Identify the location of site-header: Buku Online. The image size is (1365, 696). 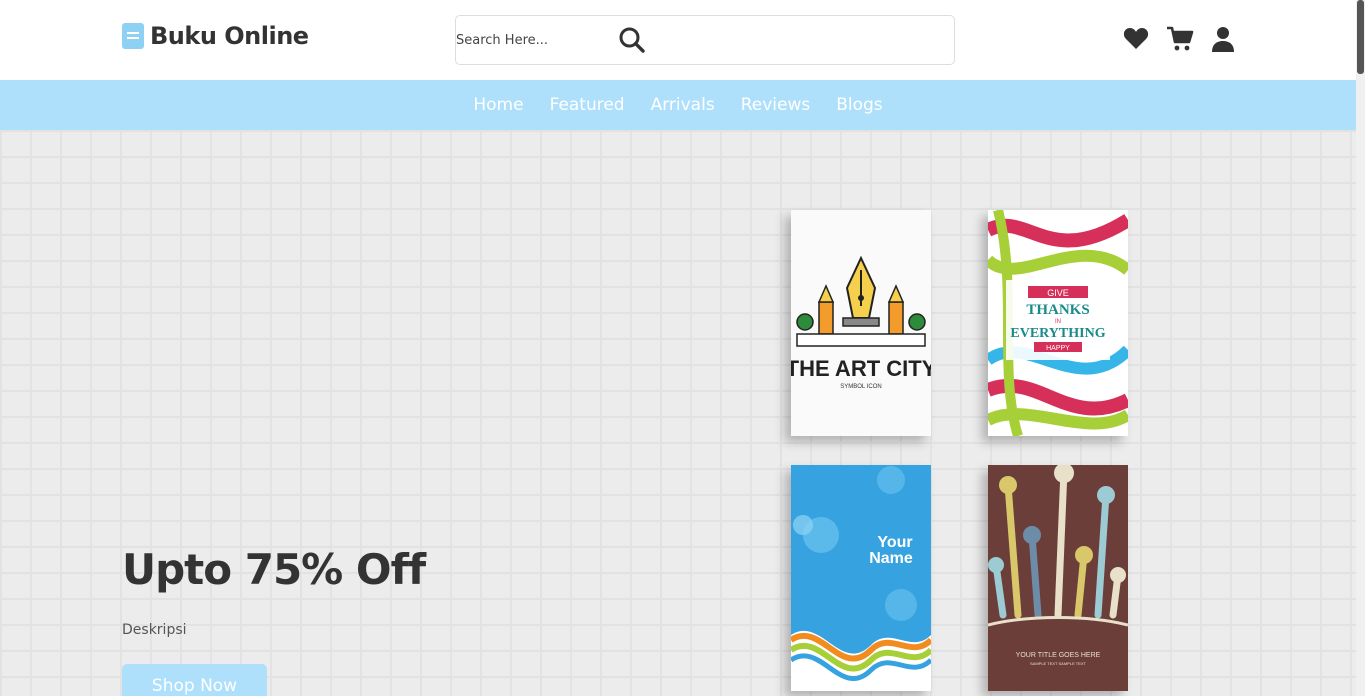
(678, 40).